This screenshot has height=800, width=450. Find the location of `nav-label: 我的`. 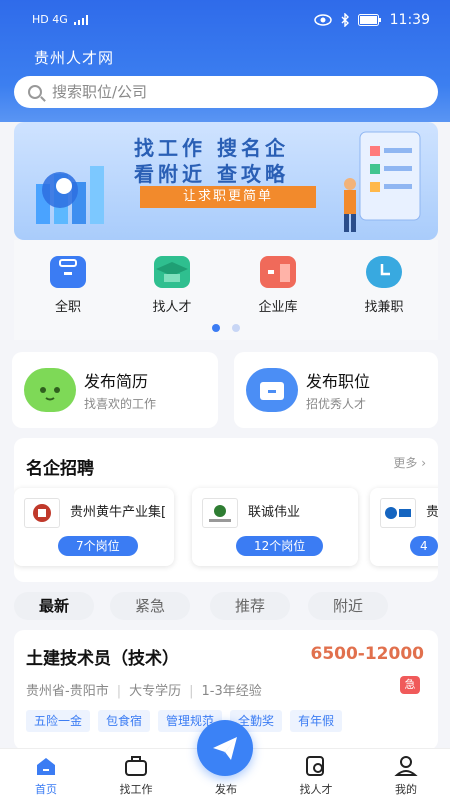

nav-label: 我的 is located at coordinates (406, 789).